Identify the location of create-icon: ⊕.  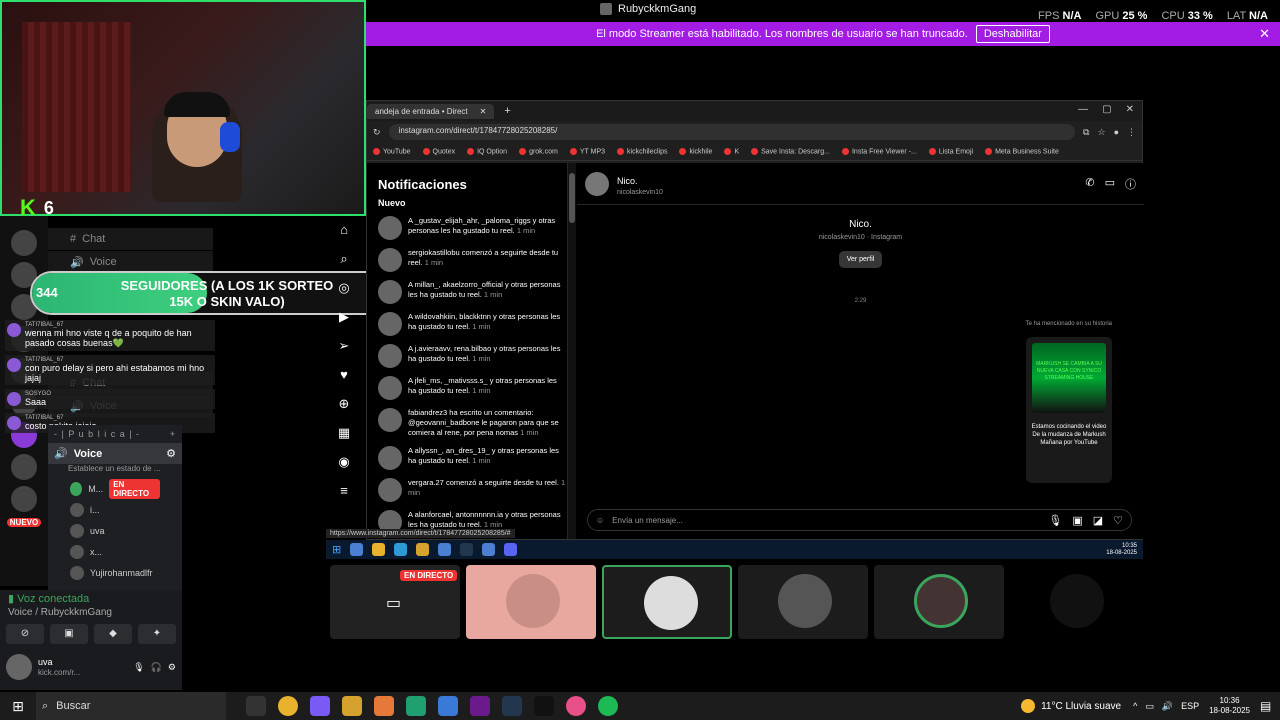
(344, 410).